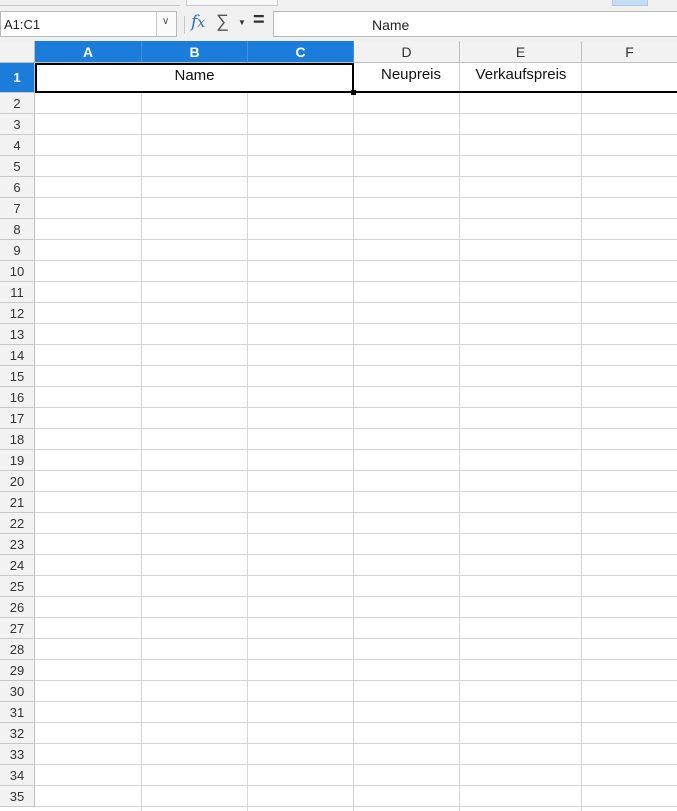  Describe the element at coordinates (17, 418) in the screenshot. I see `row-header-17: 17` at that location.